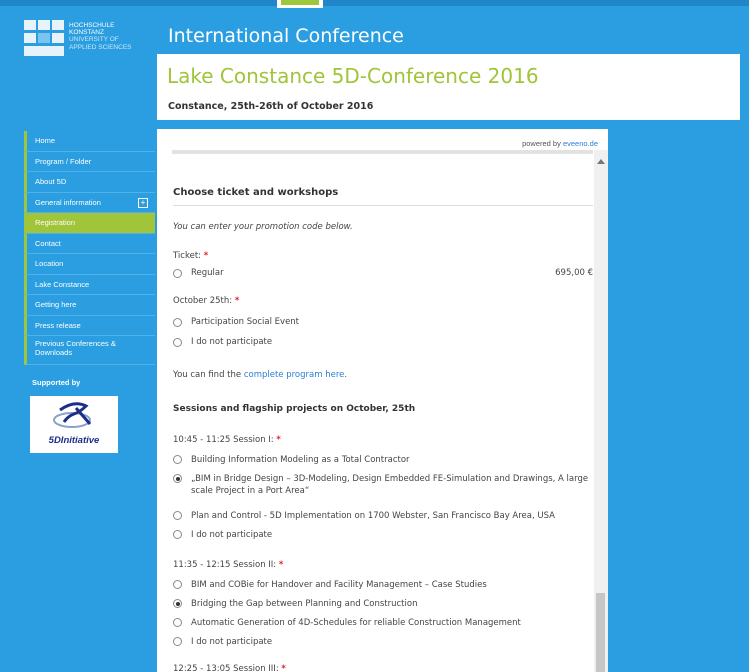  Describe the element at coordinates (256, 192) in the screenshot. I see `section-title: Choose ticket and workshops` at that location.